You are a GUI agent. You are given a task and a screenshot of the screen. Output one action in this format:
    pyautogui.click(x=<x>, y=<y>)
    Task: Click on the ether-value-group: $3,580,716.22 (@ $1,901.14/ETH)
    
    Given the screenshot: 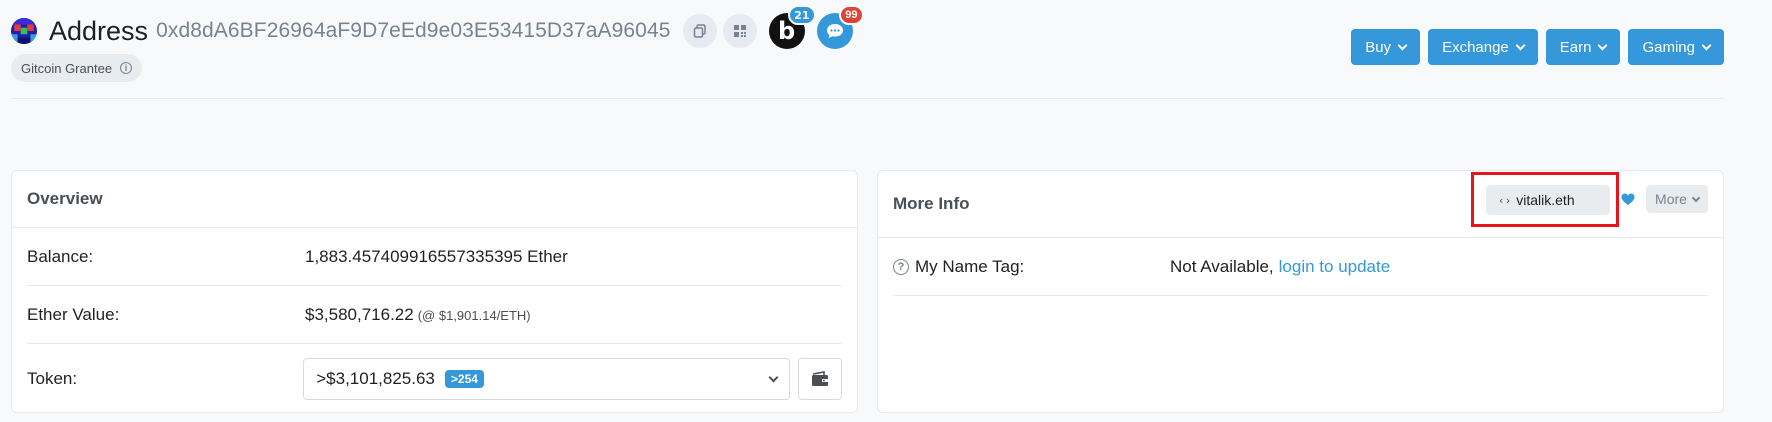 What is the action you would take?
    pyautogui.click(x=418, y=315)
    